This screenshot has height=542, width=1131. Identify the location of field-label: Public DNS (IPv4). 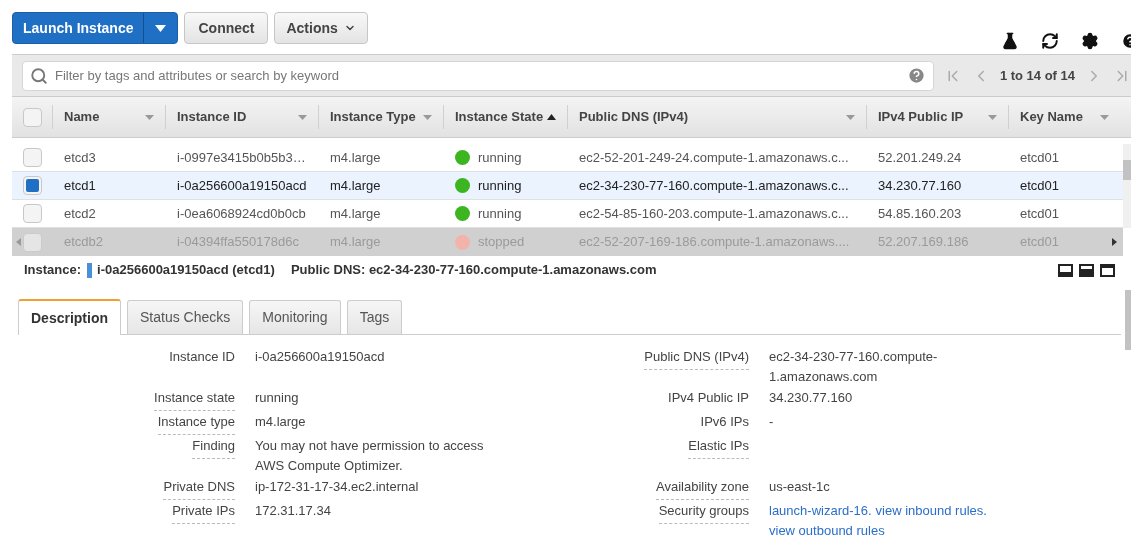
(696, 358).